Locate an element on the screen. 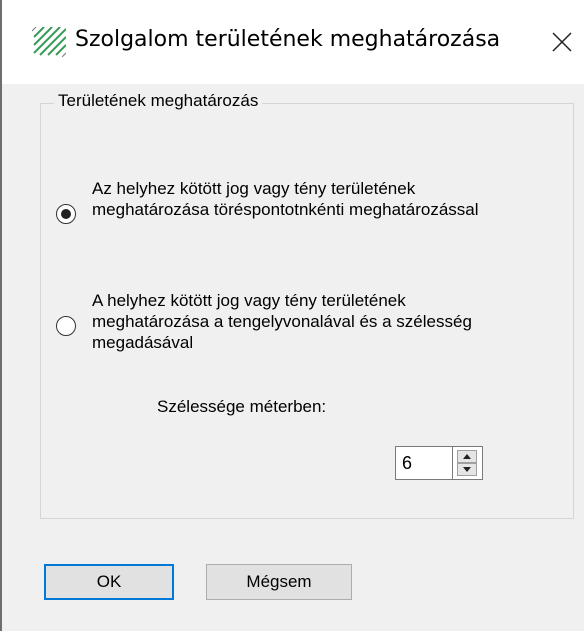 Image resolution: width=584 pixels, height=631 pixels. pattern-hatch-icon is located at coordinates (49, 42).